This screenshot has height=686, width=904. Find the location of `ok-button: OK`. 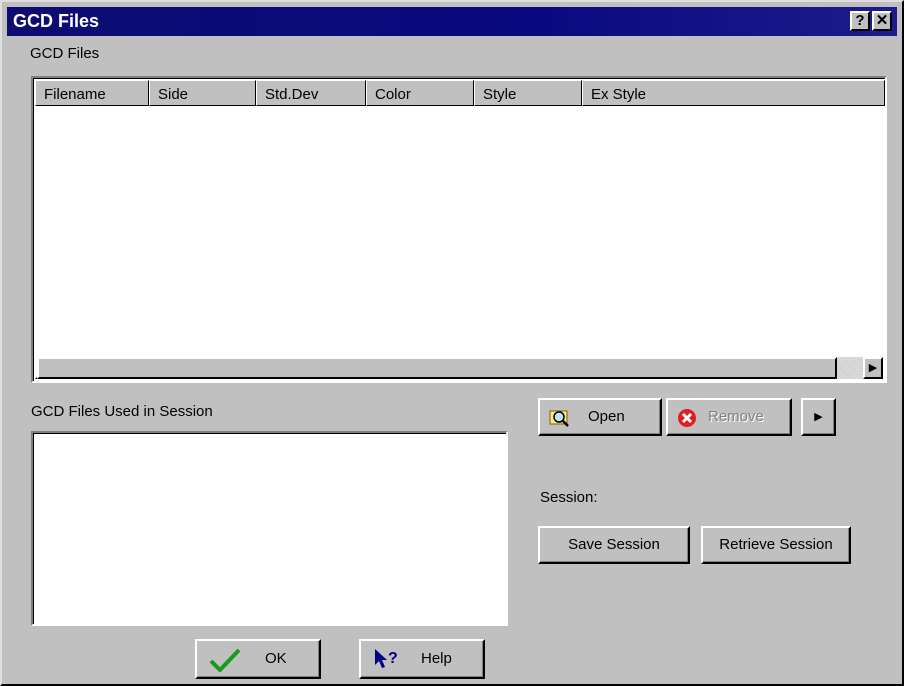

ok-button: OK is located at coordinates (258, 659).